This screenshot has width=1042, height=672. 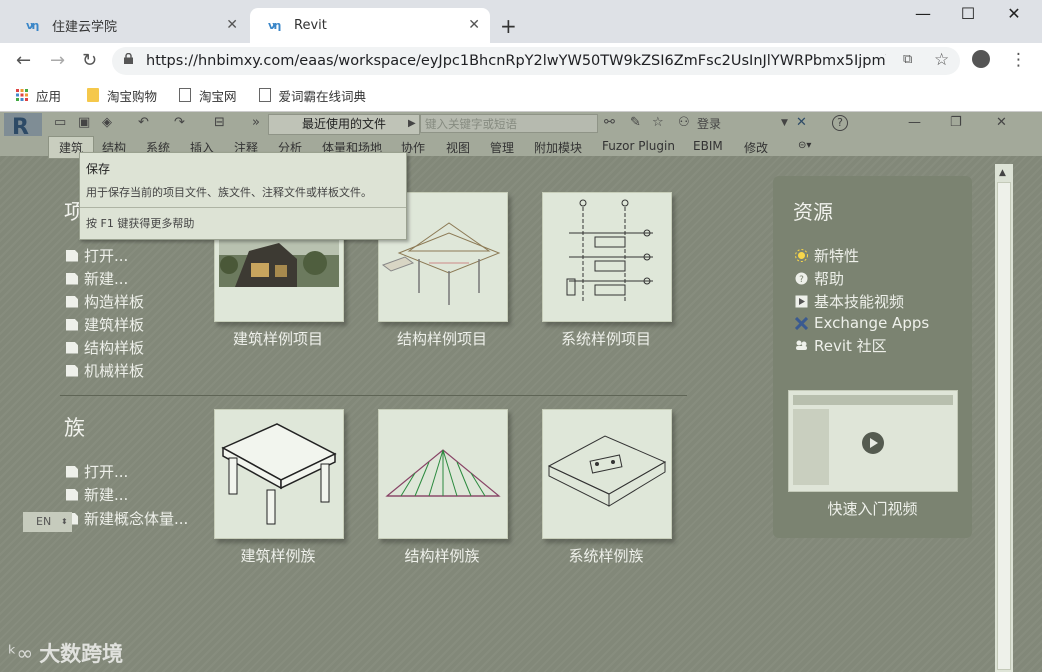 What do you see at coordinates (827, 255) in the screenshot?
I see `whats-new-link: 新特性` at bounding box center [827, 255].